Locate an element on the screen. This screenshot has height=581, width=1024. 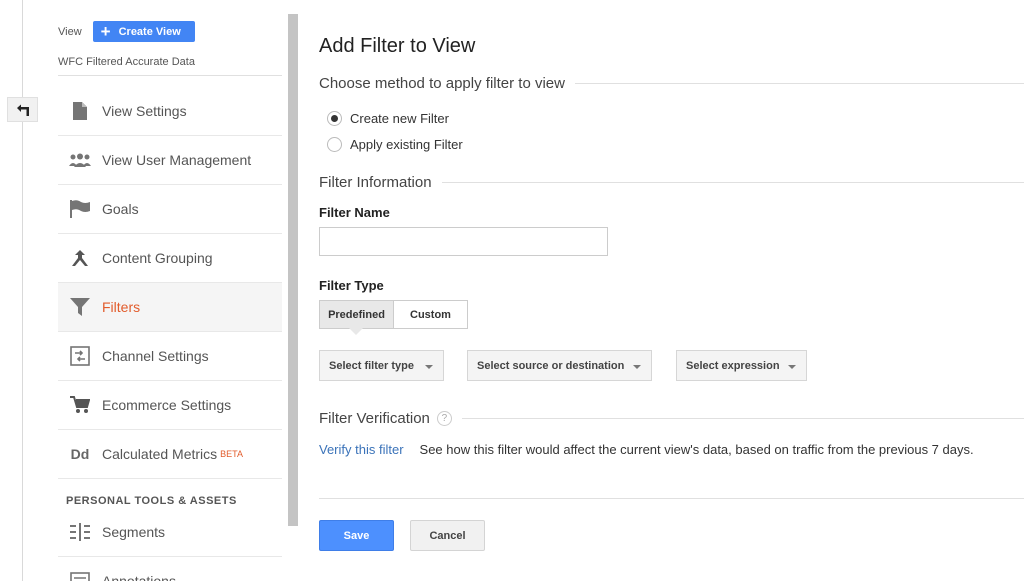
sidebar-item-annotations: Annotations is located at coordinates (170, 569).